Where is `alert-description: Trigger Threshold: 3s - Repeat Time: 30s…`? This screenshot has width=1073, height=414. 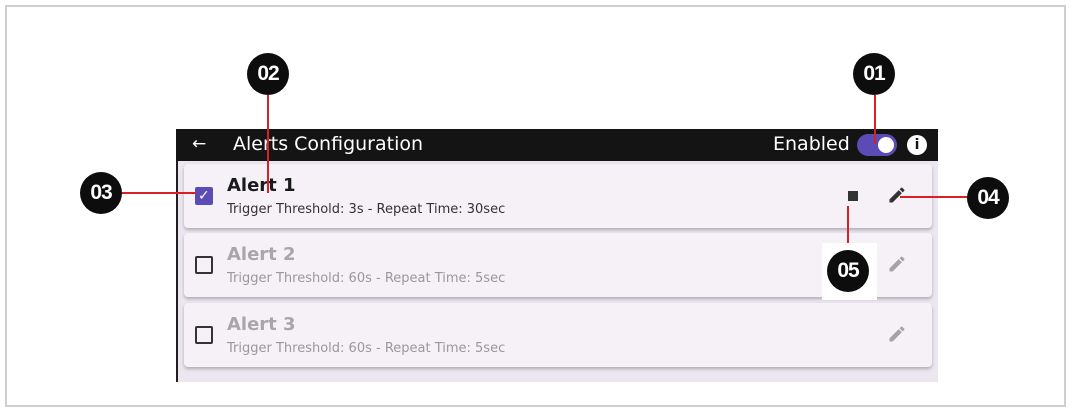
alert-description: Trigger Threshold: 3s - Repeat Time: 30s… is located at coordinates (366, 209).